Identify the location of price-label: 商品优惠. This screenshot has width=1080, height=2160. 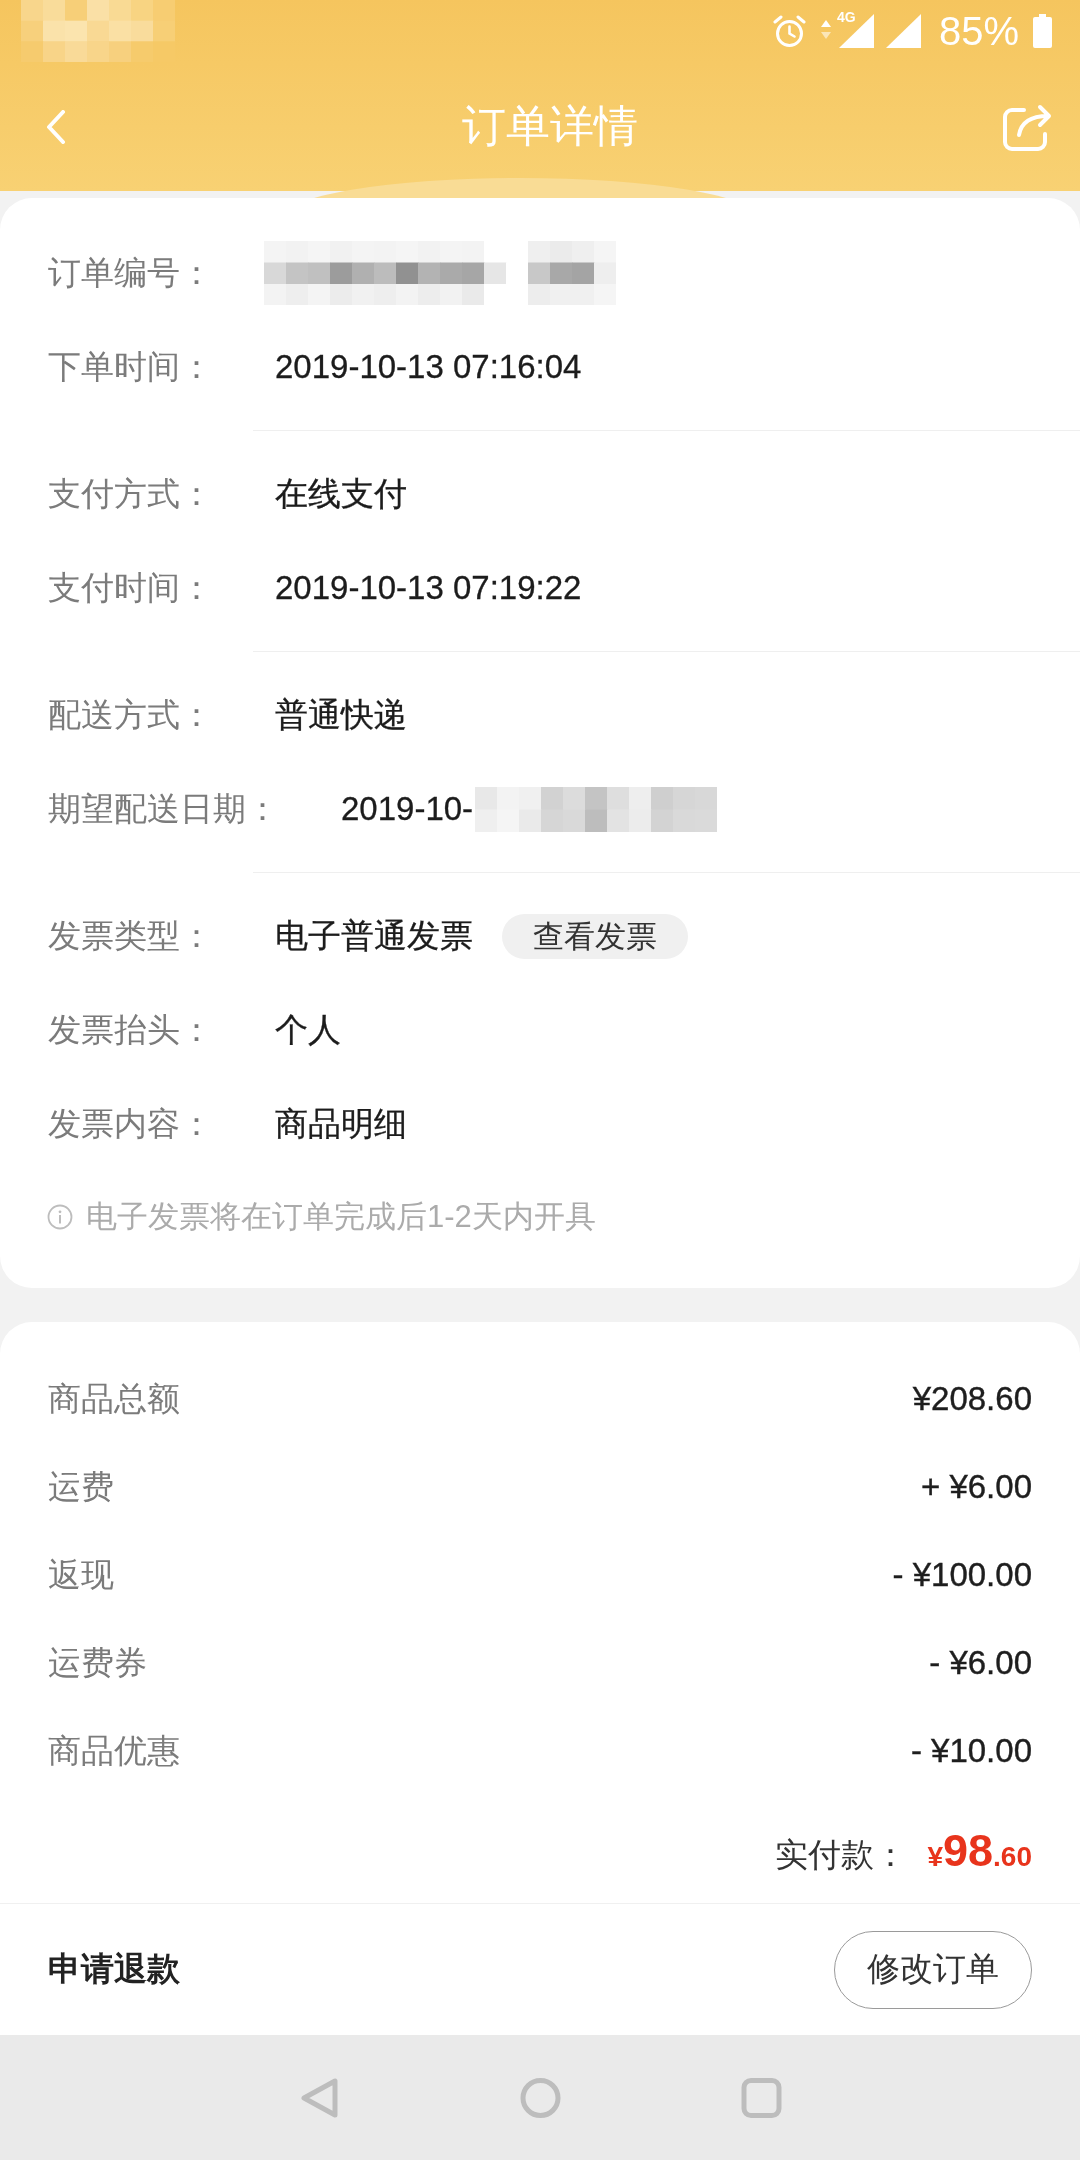
(114, 1750).